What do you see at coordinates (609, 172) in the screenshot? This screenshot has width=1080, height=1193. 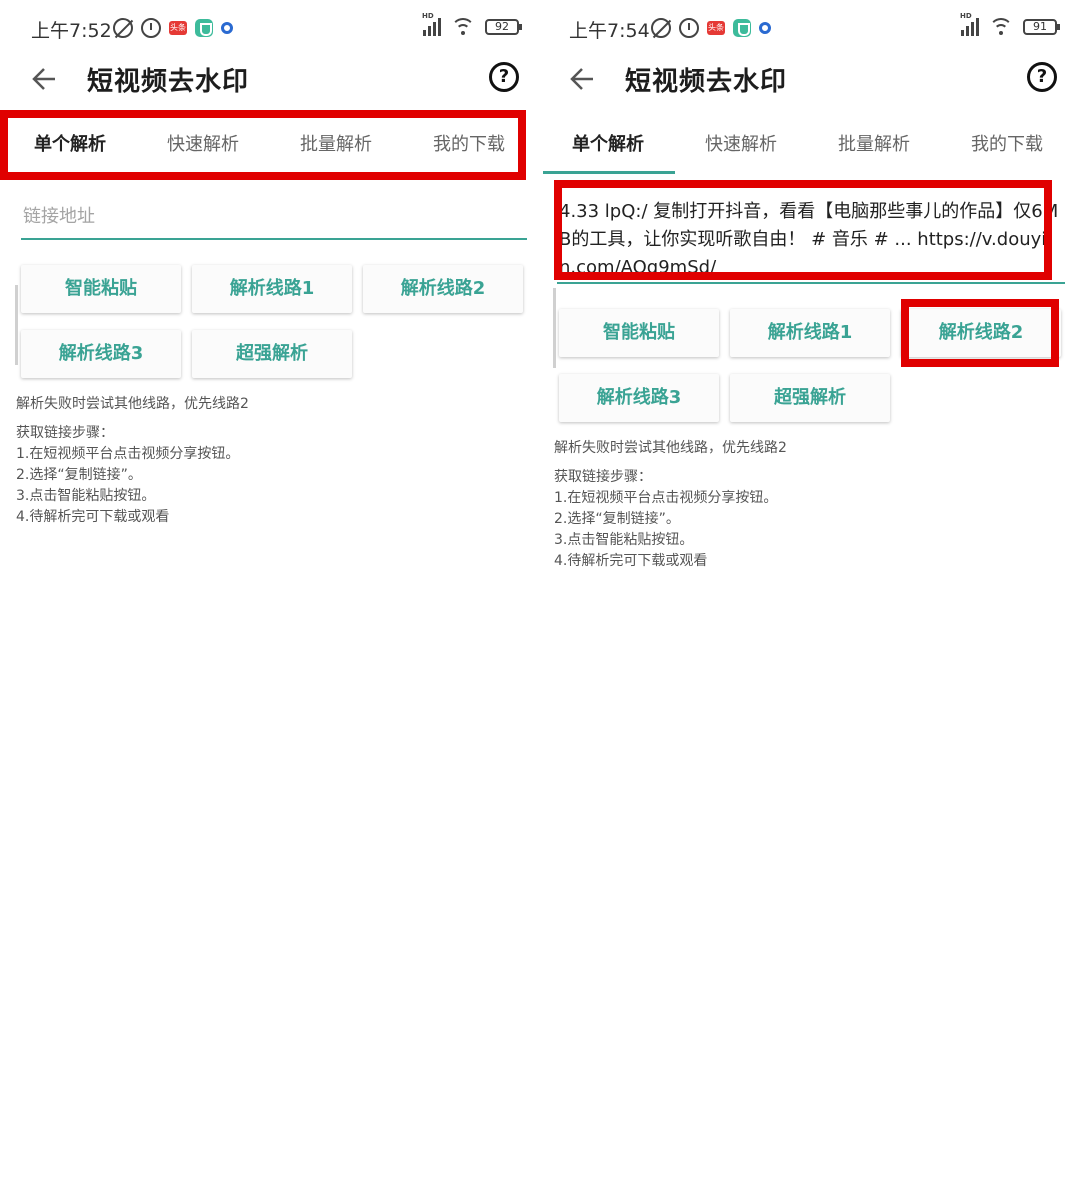 I see `active-tab-indicator` at bounding box center [609, 172].